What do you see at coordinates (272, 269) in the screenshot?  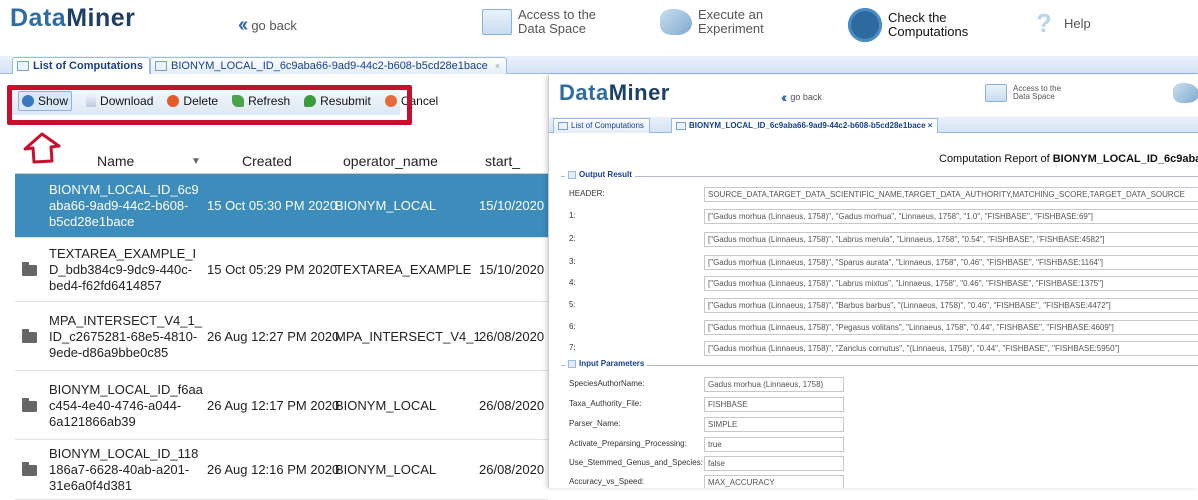 I see `row-created: 15 Oct 05:29 PM 2020` at bounding box center [272, 269].